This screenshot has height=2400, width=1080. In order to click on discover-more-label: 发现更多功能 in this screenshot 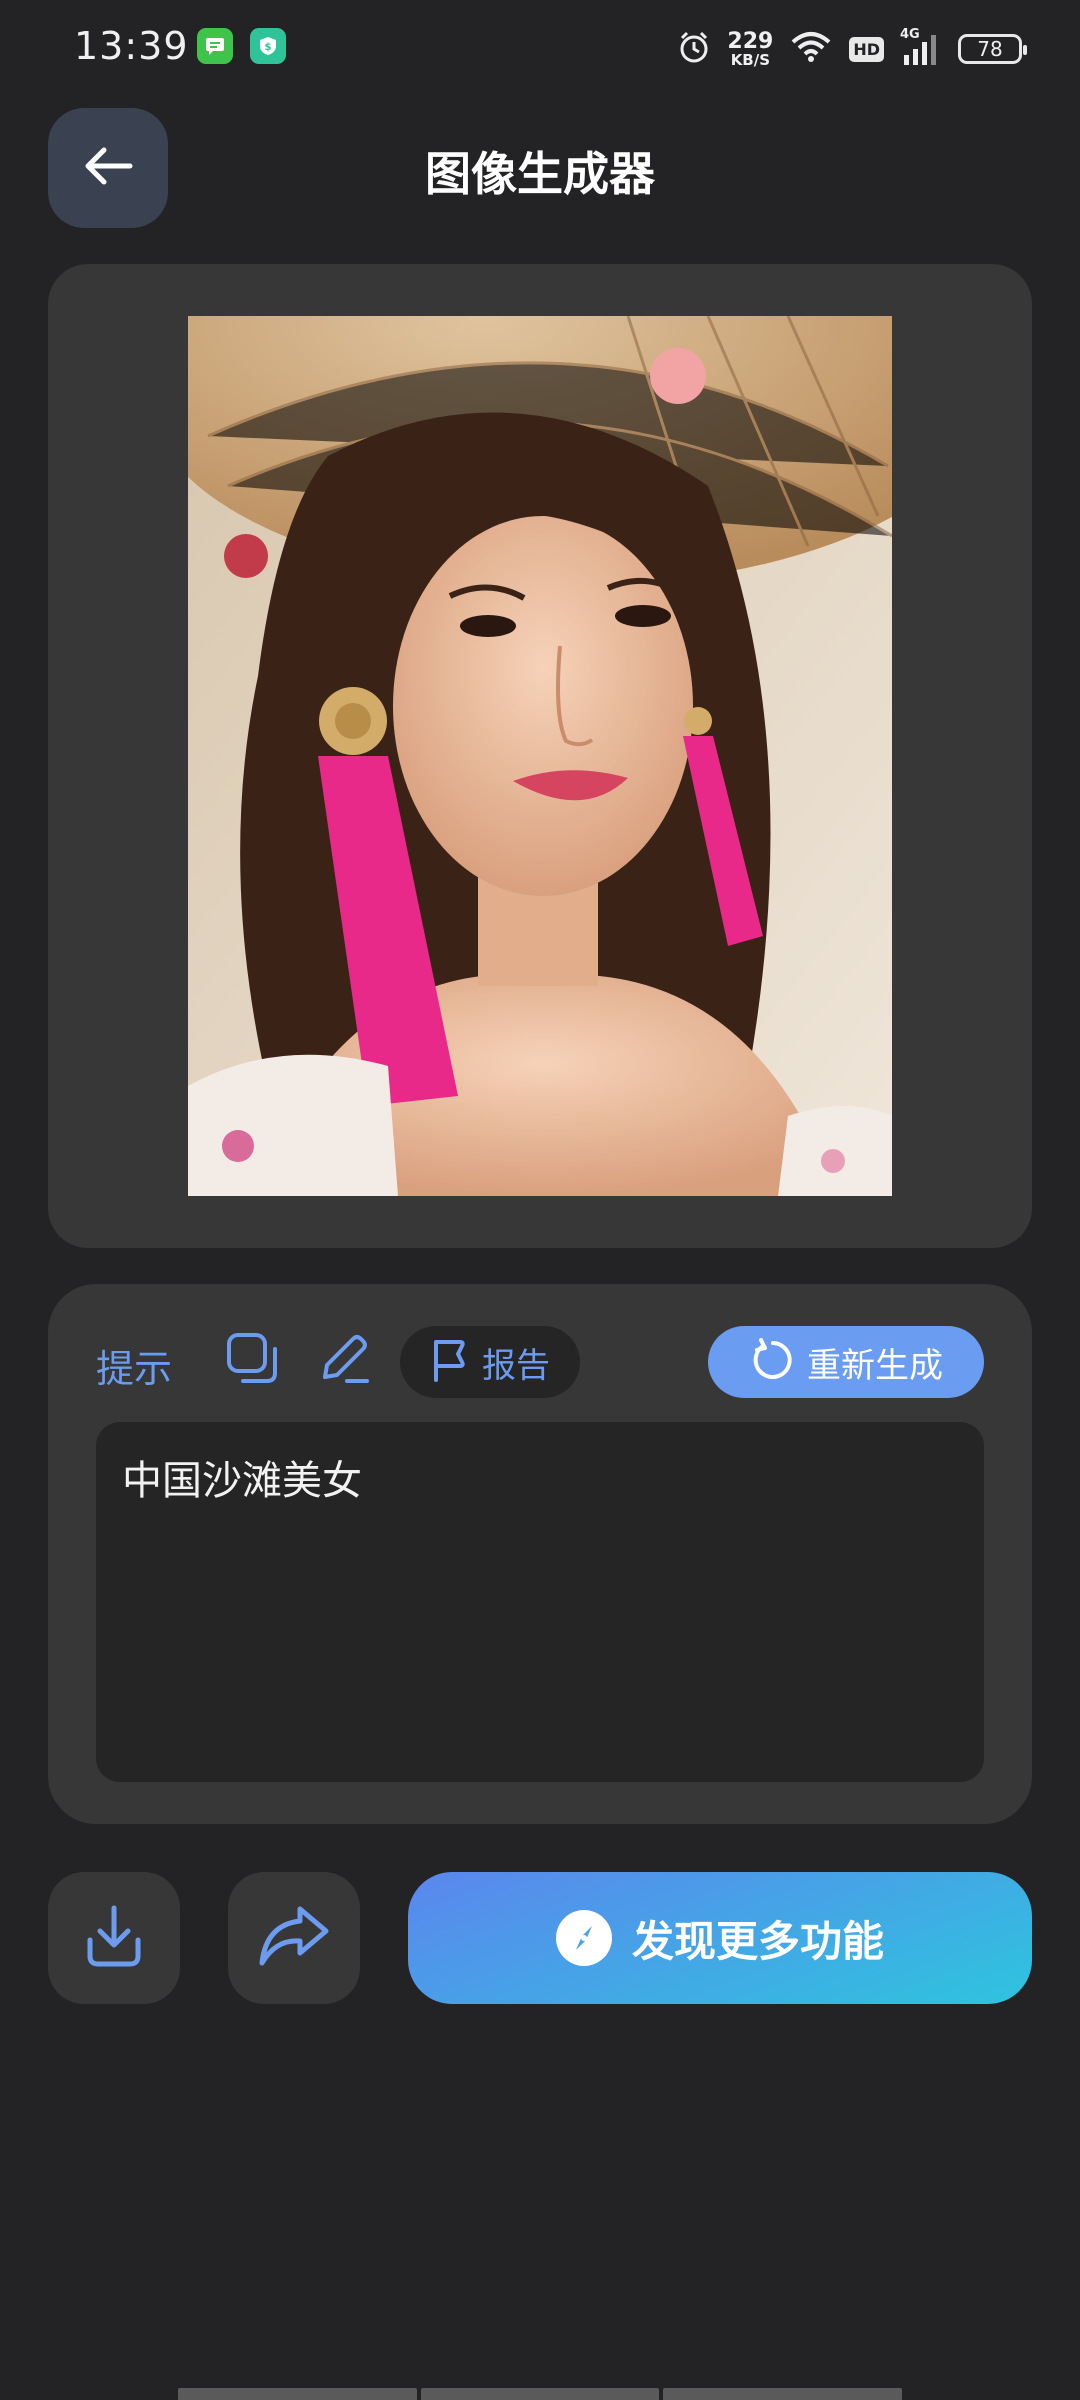, I will do `click(757, 1941)`.